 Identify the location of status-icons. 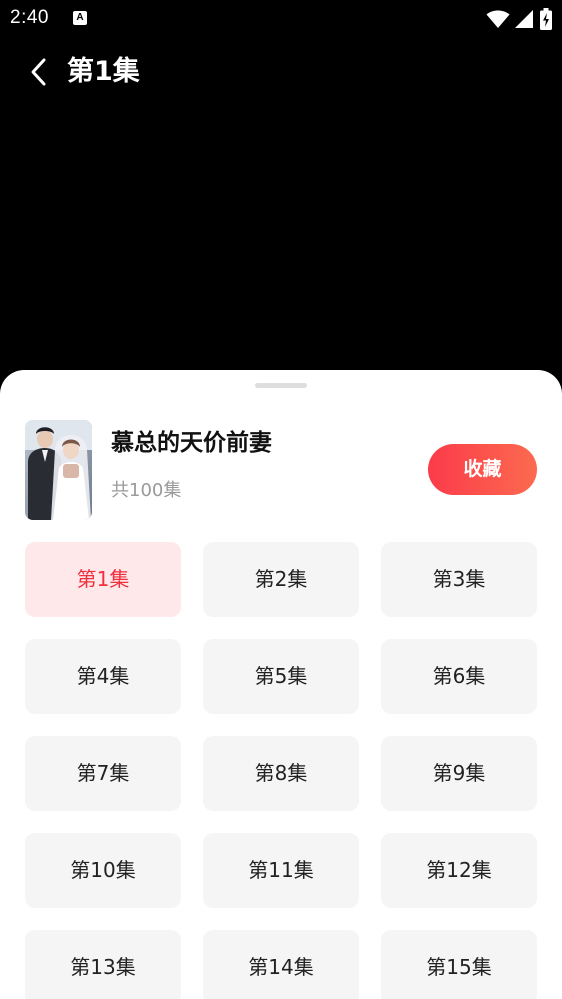
(519, 19).